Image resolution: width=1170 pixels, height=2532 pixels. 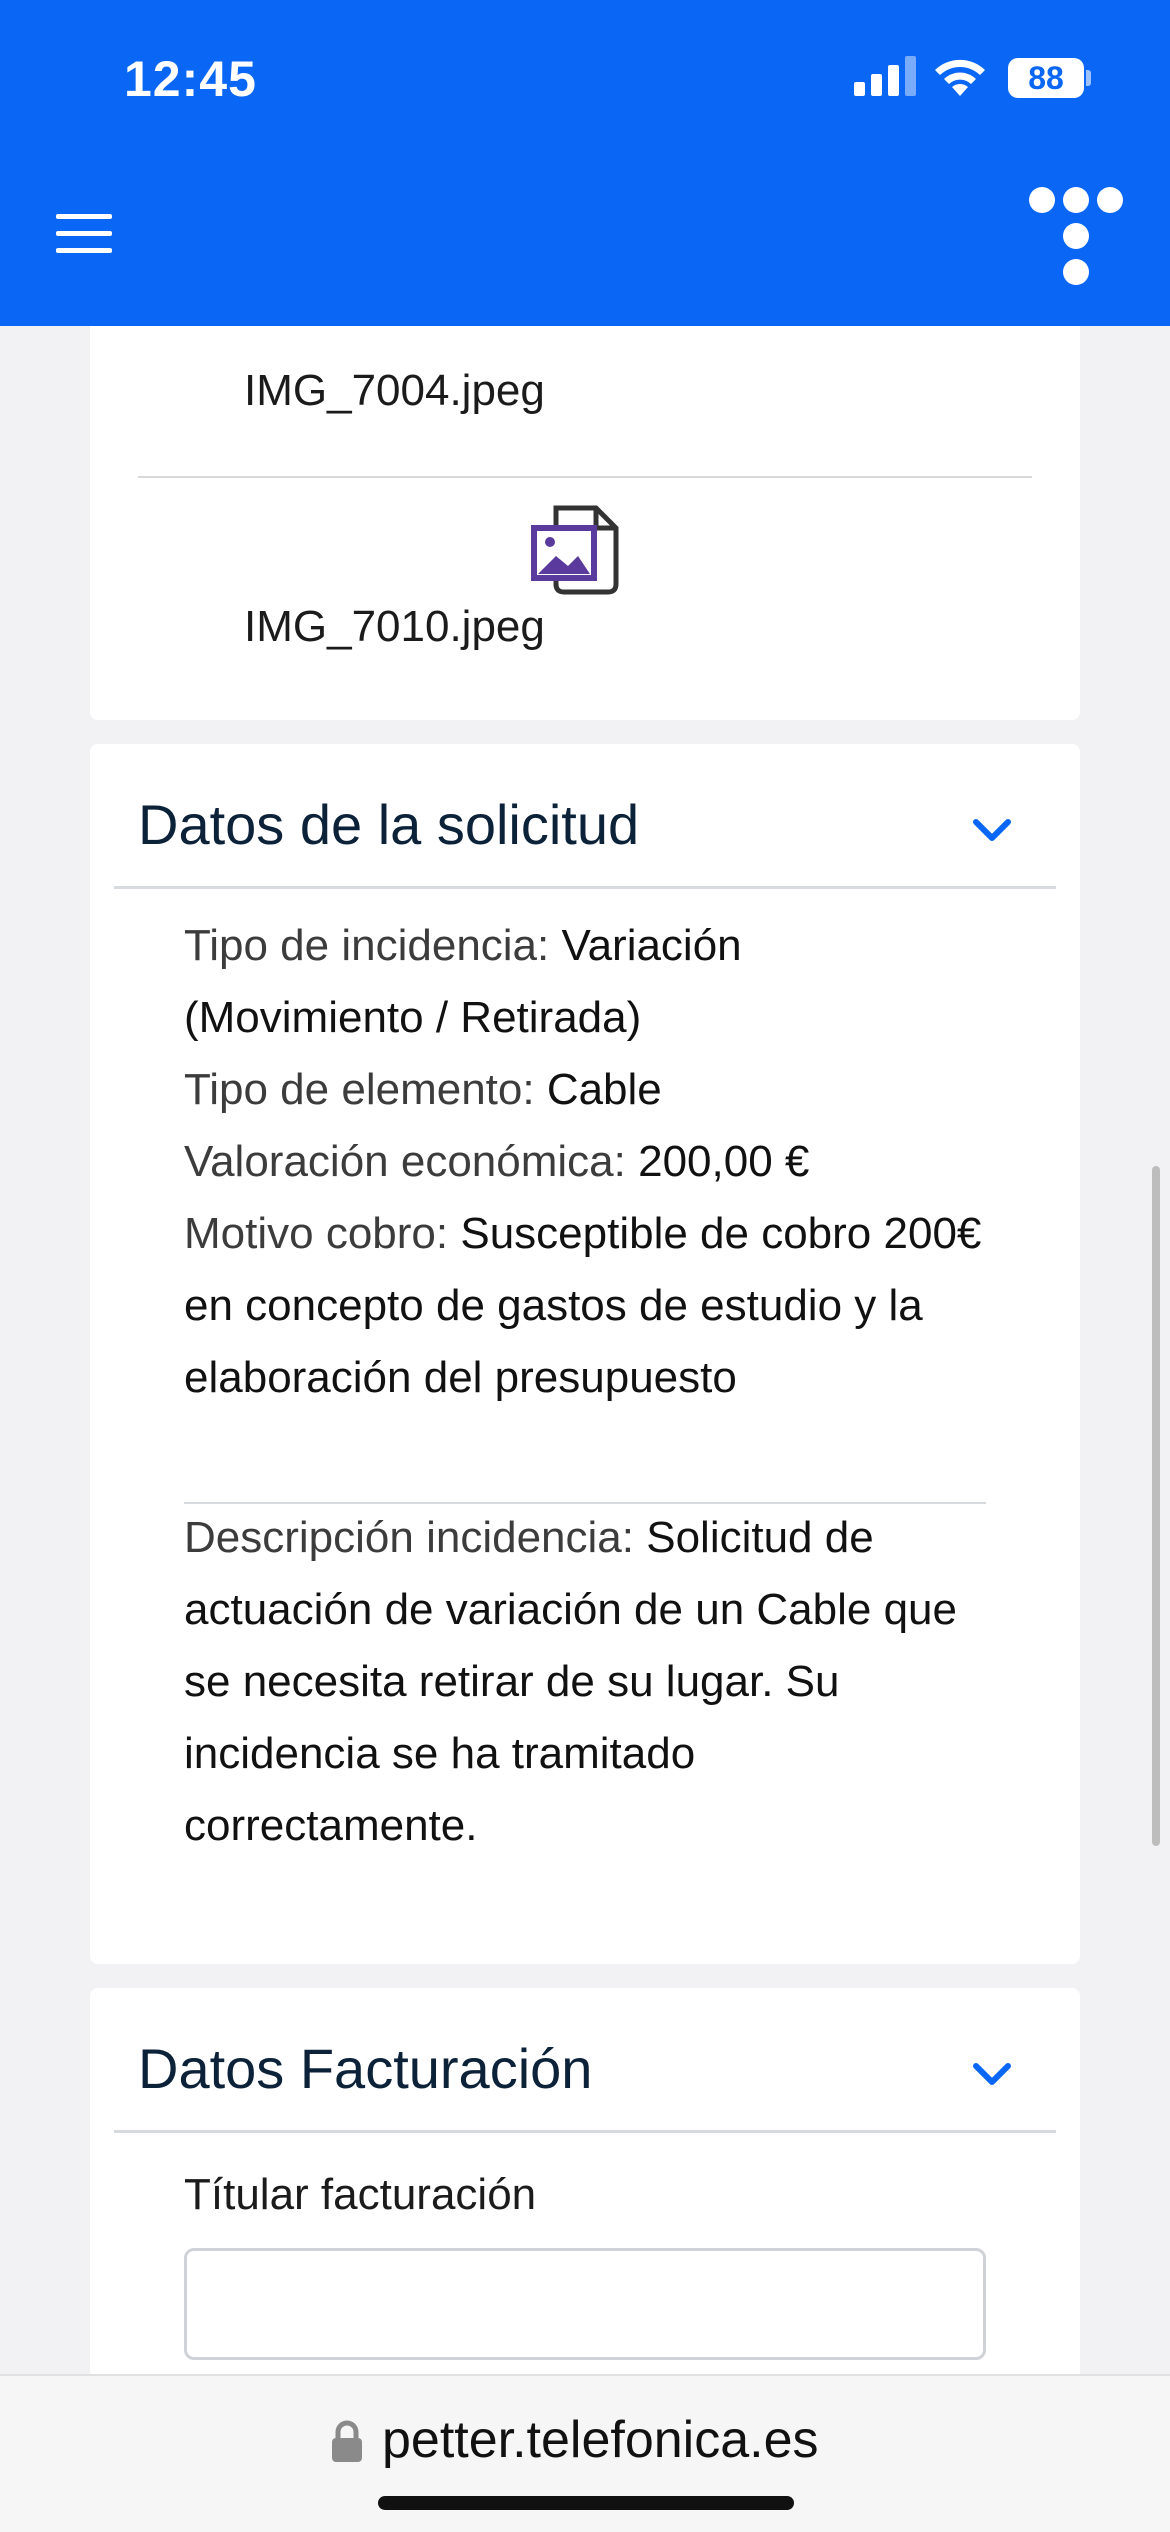 What do you see at coordinates (190, 79) in the screenshot?
I see `status-time: 12:45` at bounding box center [190, 79].